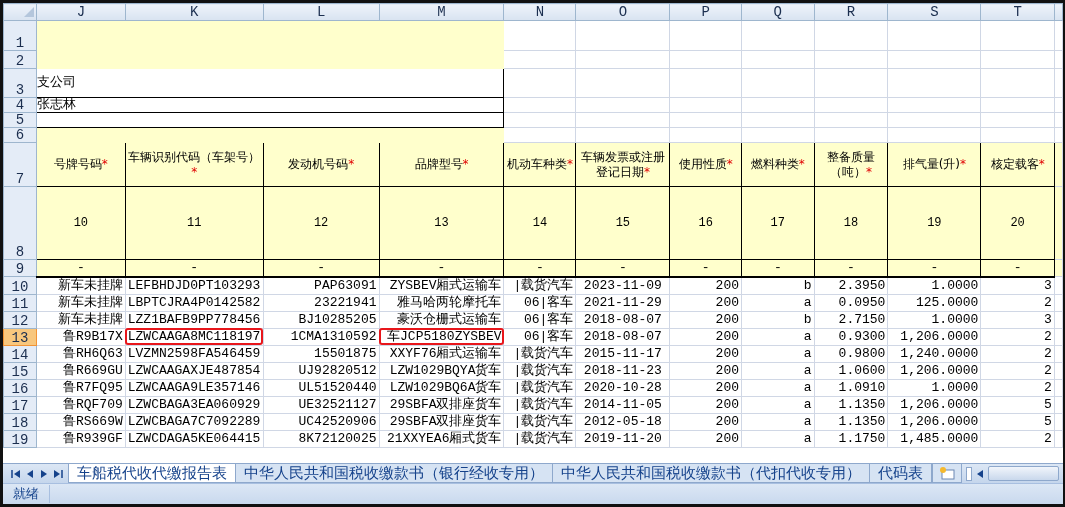  Describe the element at coordinates (441, 12) in the screenshot. I see `column-header: M` at that location.